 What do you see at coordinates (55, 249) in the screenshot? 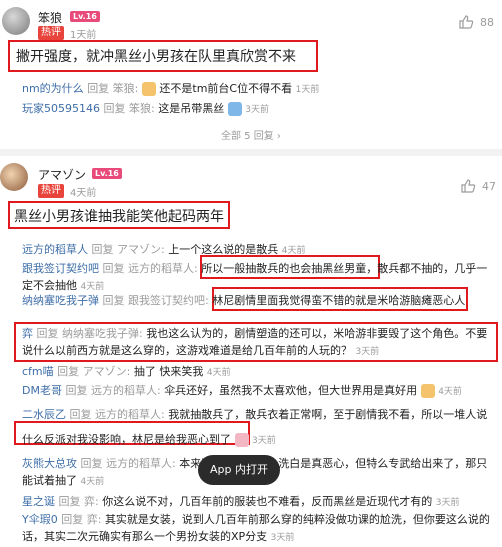
I see `reply-username: 远方的稻草人` at bounding box center [55, 249].